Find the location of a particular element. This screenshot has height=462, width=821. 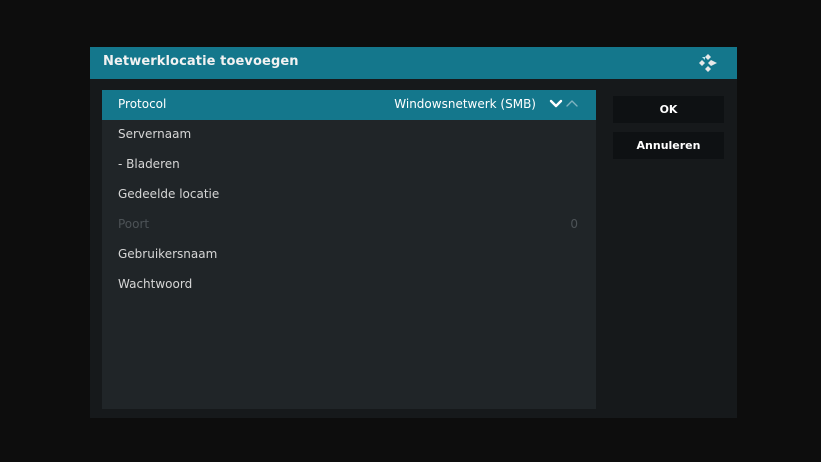

setting-row-protocol: Protocol Windowsnetwerk (SMB) is located at coordinates (349, 105).